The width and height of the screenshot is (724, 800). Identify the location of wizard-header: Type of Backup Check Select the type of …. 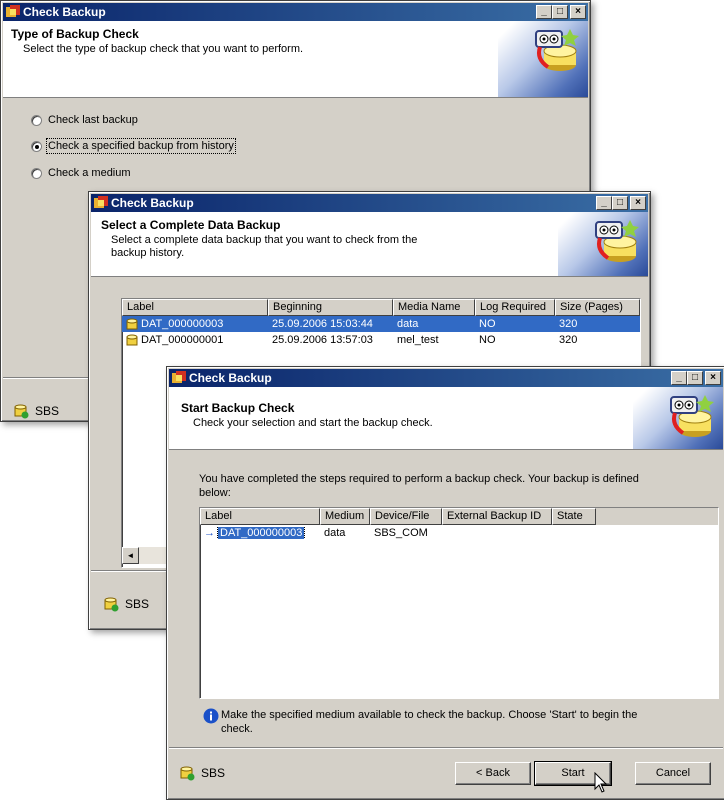
(295, 59).